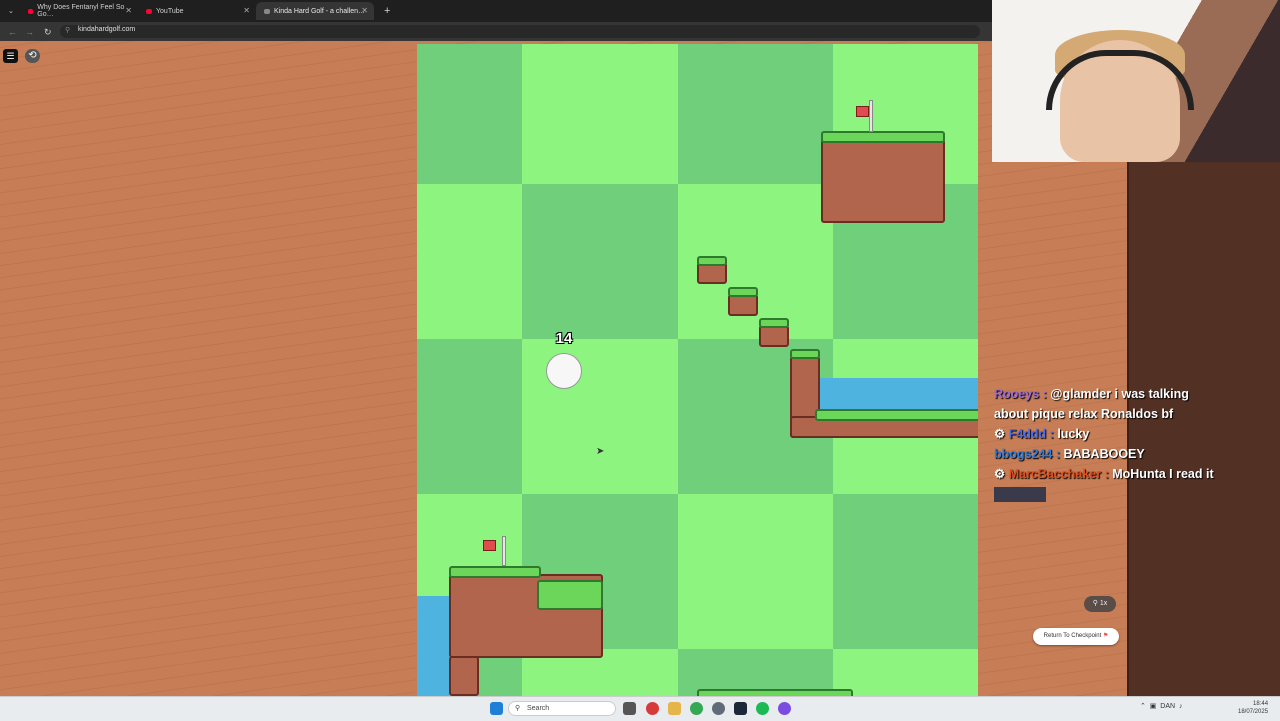 The image size is (1280, 721). I want to click on tab-list-button: ⌄, so click(10, 11).